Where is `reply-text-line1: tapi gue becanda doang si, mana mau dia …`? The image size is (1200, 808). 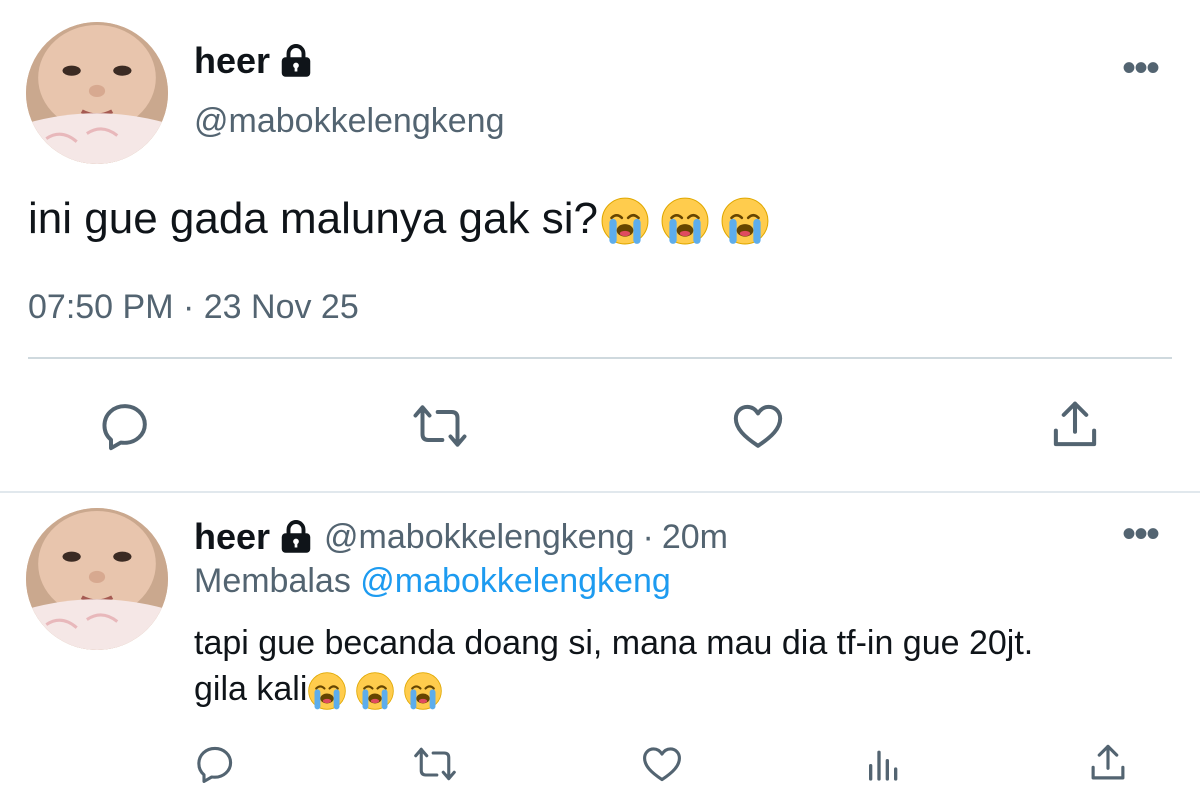 reply-text-line1: tapi gue becanda doang si, mana mau dia … is located at coordinates (614, 643).